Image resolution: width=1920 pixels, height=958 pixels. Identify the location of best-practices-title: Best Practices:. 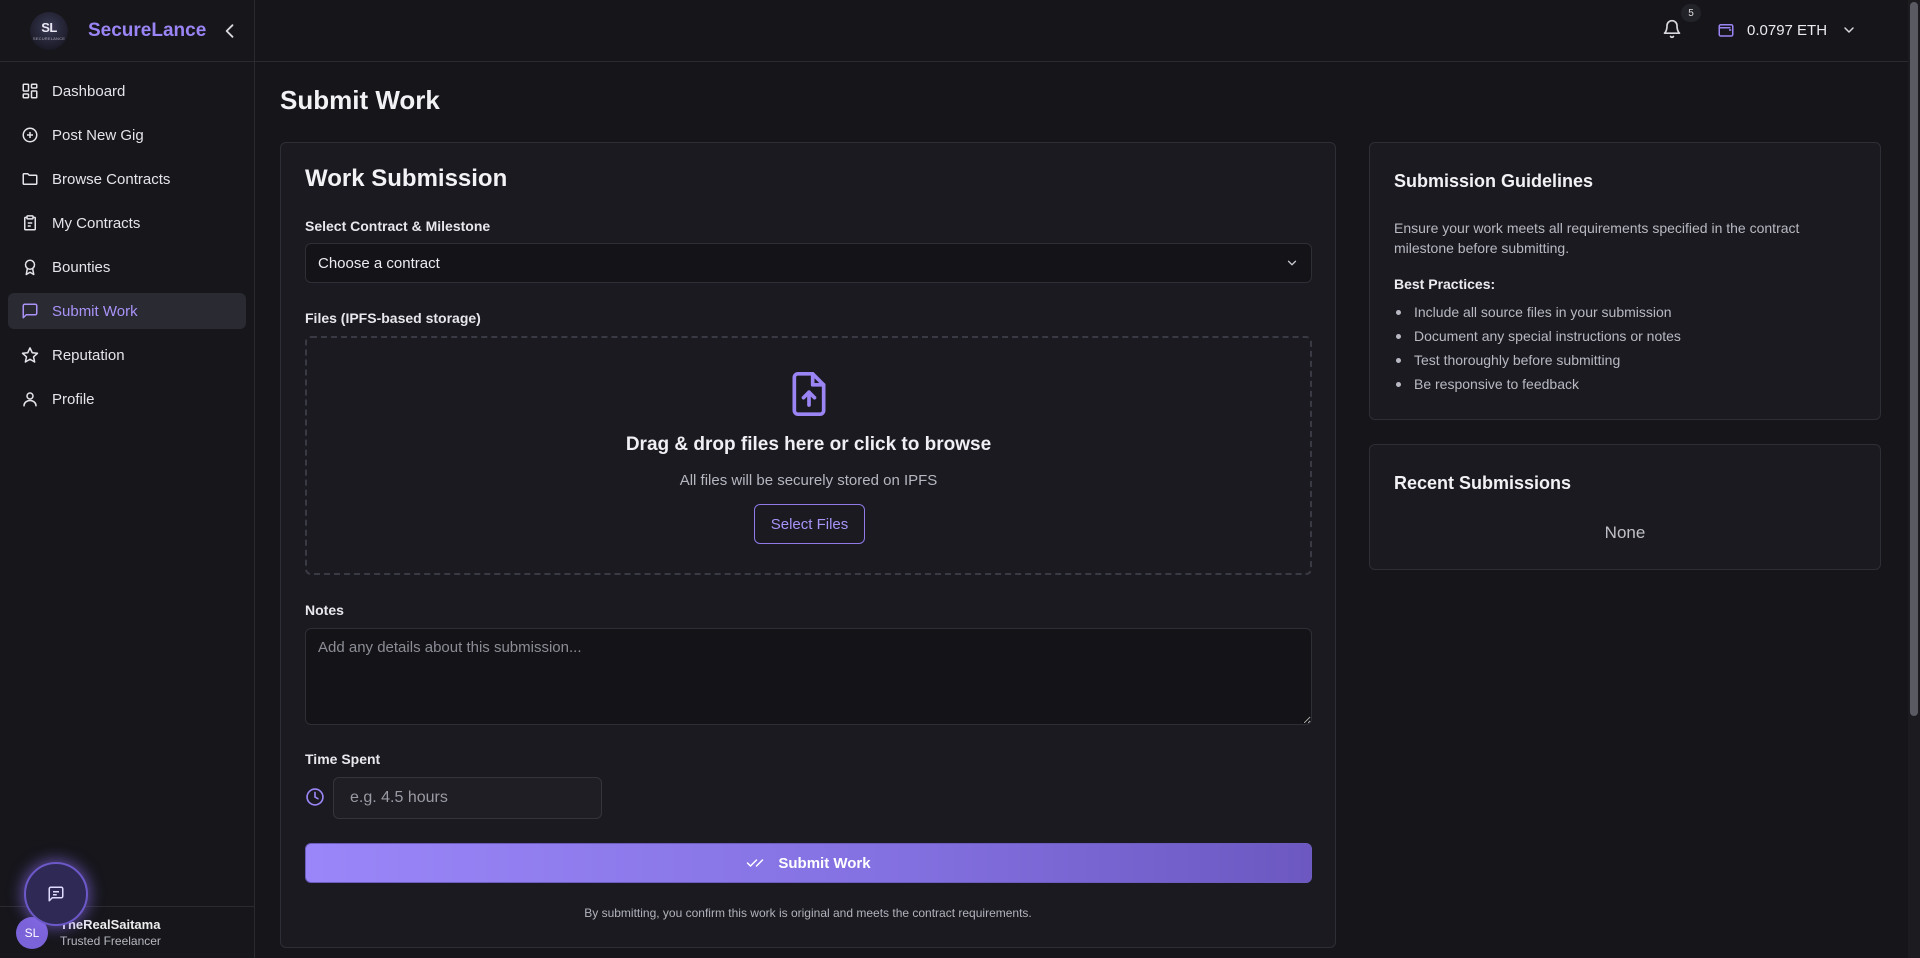
(1445, 284).